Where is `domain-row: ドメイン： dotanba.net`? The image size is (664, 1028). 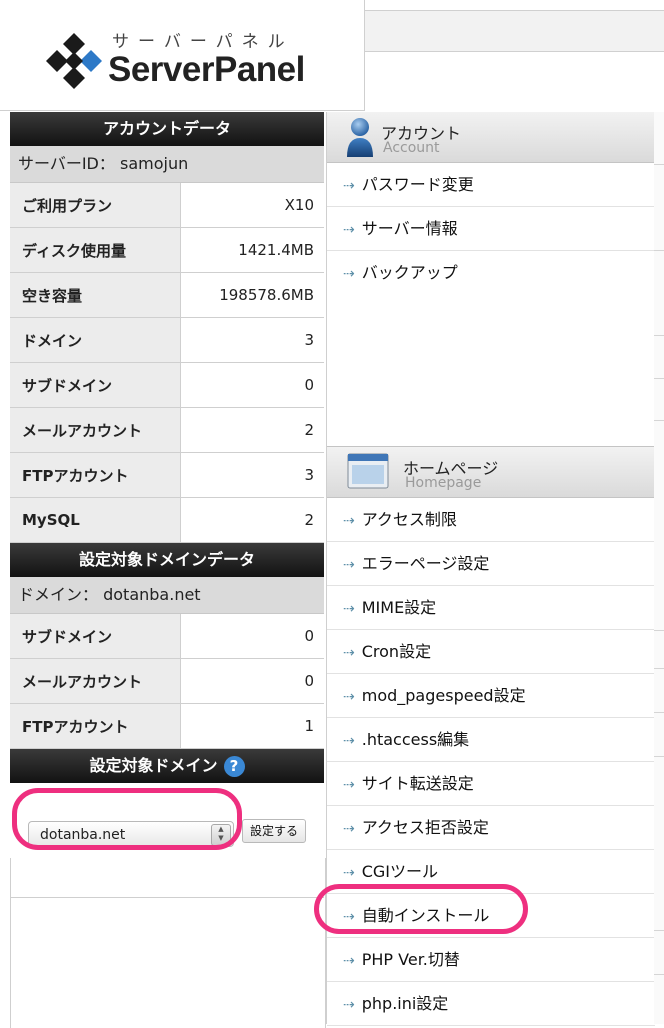 domain-row: ドメイン： dotanba.net is located at coordinates (167, 595).